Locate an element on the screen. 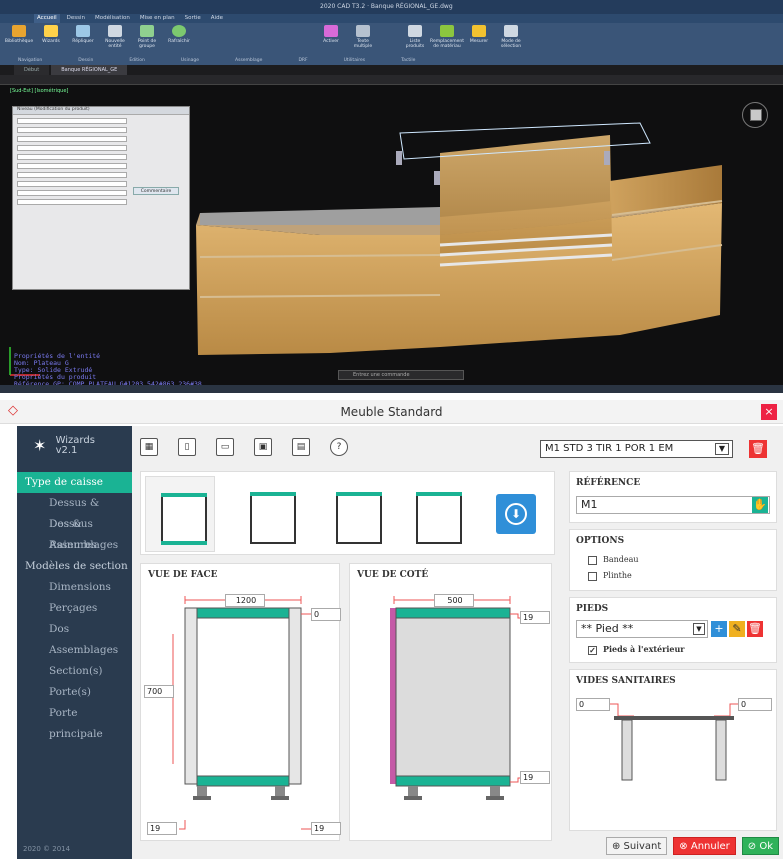 This screenshot has height=859, width=783. hand-icon: ✋ is located at coordinates (760, 505).